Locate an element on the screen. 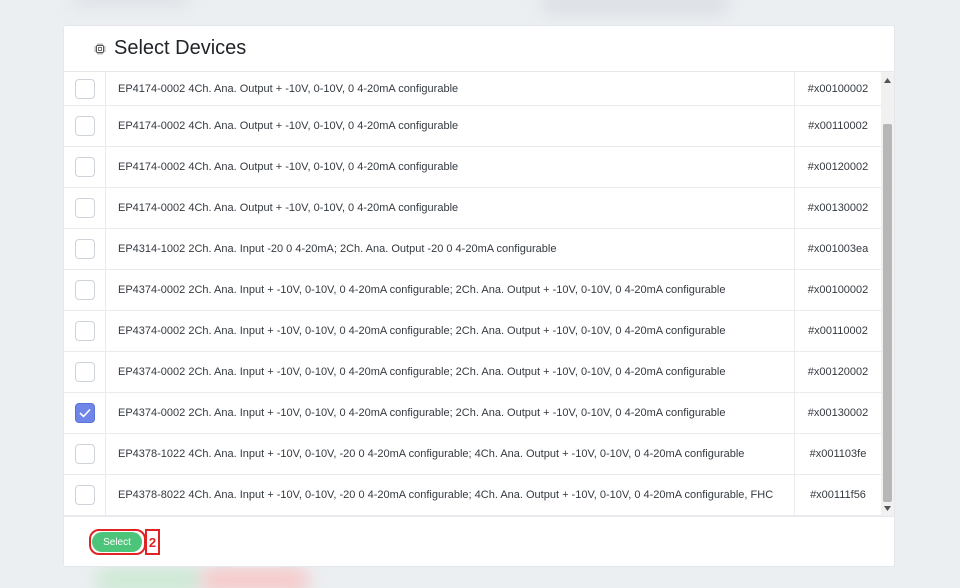 This screenshot has width=960, height=588. modal-header: Select Devices is located at coordinates (479, 49).